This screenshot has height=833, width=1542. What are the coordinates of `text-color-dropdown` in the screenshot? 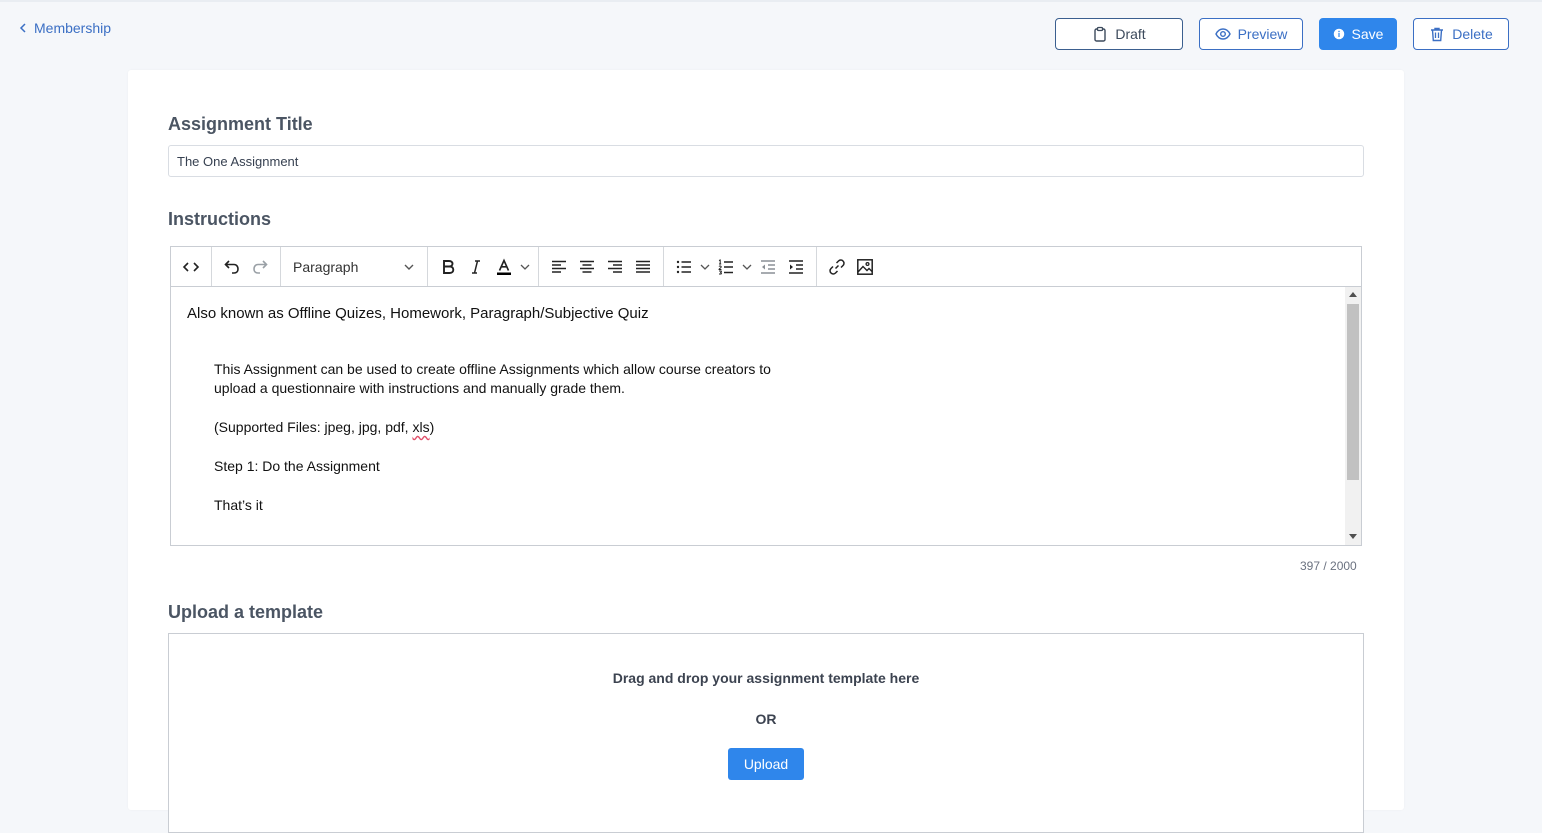 It's located at (525, 267).